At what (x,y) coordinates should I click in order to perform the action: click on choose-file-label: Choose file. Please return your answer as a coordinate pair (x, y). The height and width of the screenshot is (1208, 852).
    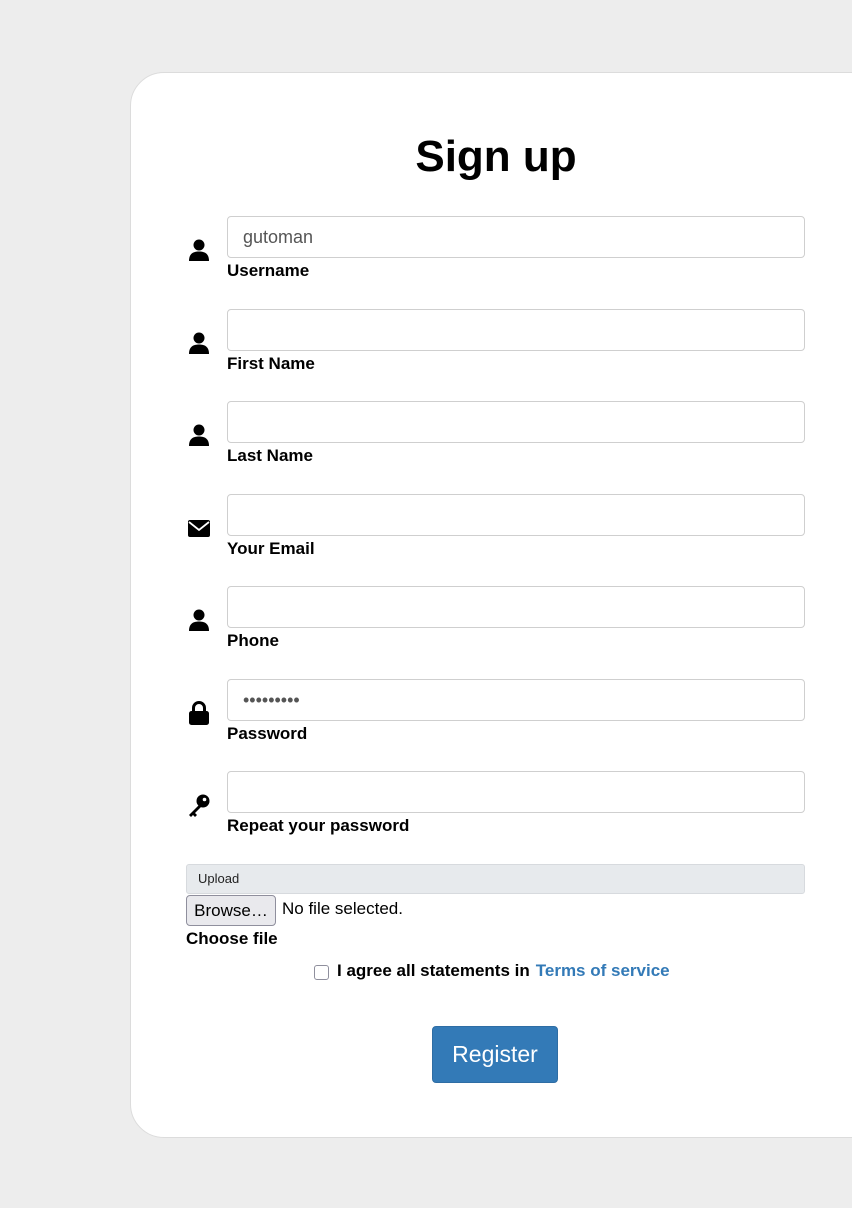
    Looking at the image, I should click on (232, 938).